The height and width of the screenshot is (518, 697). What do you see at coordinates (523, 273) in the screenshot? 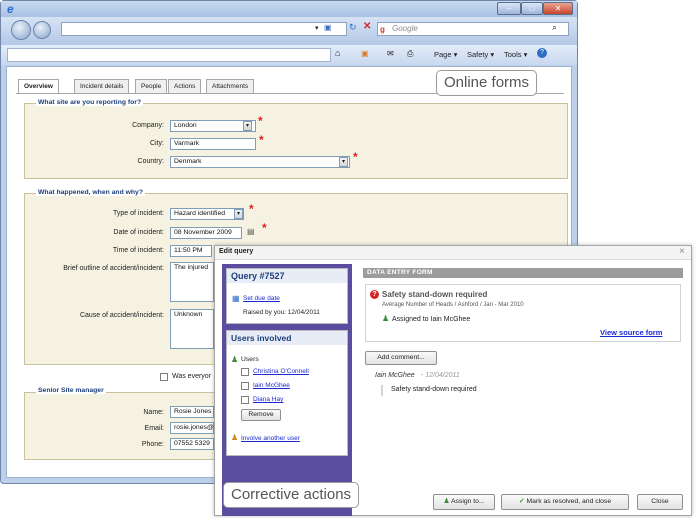
I see `form-header: DATA ENTRY FORM` at bounding box center [523, 273].